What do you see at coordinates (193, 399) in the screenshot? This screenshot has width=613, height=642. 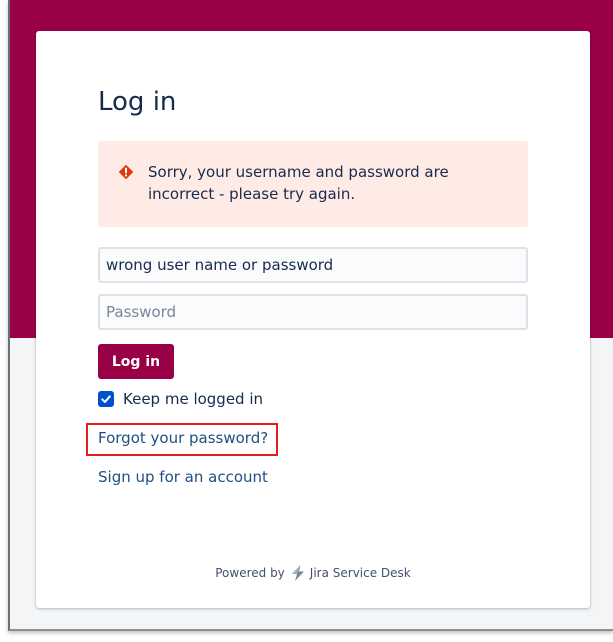 I see `keep-logged-in-label: Keep me logged in` at bounding box center [193, 399].